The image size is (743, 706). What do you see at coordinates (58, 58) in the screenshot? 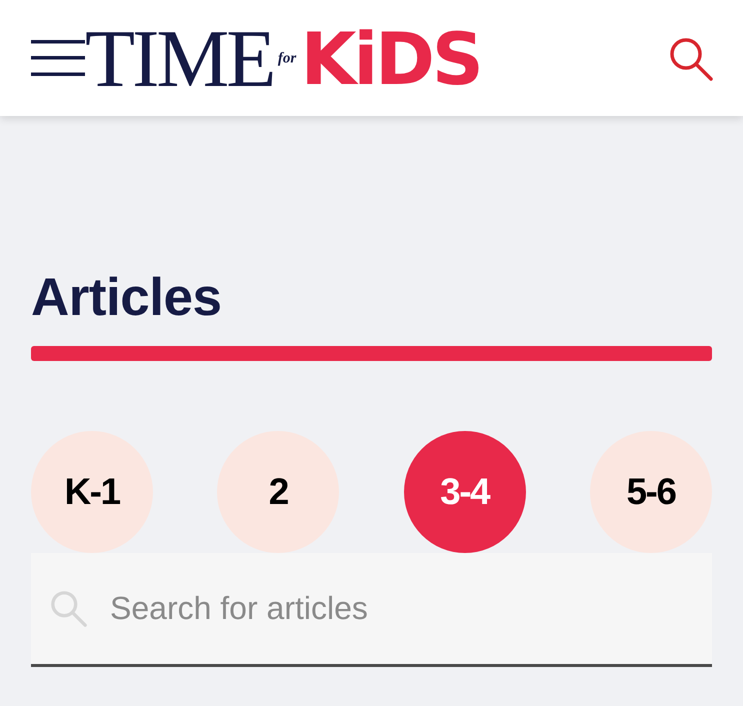
I see `menu-icon` at bounding box center [58, 58].